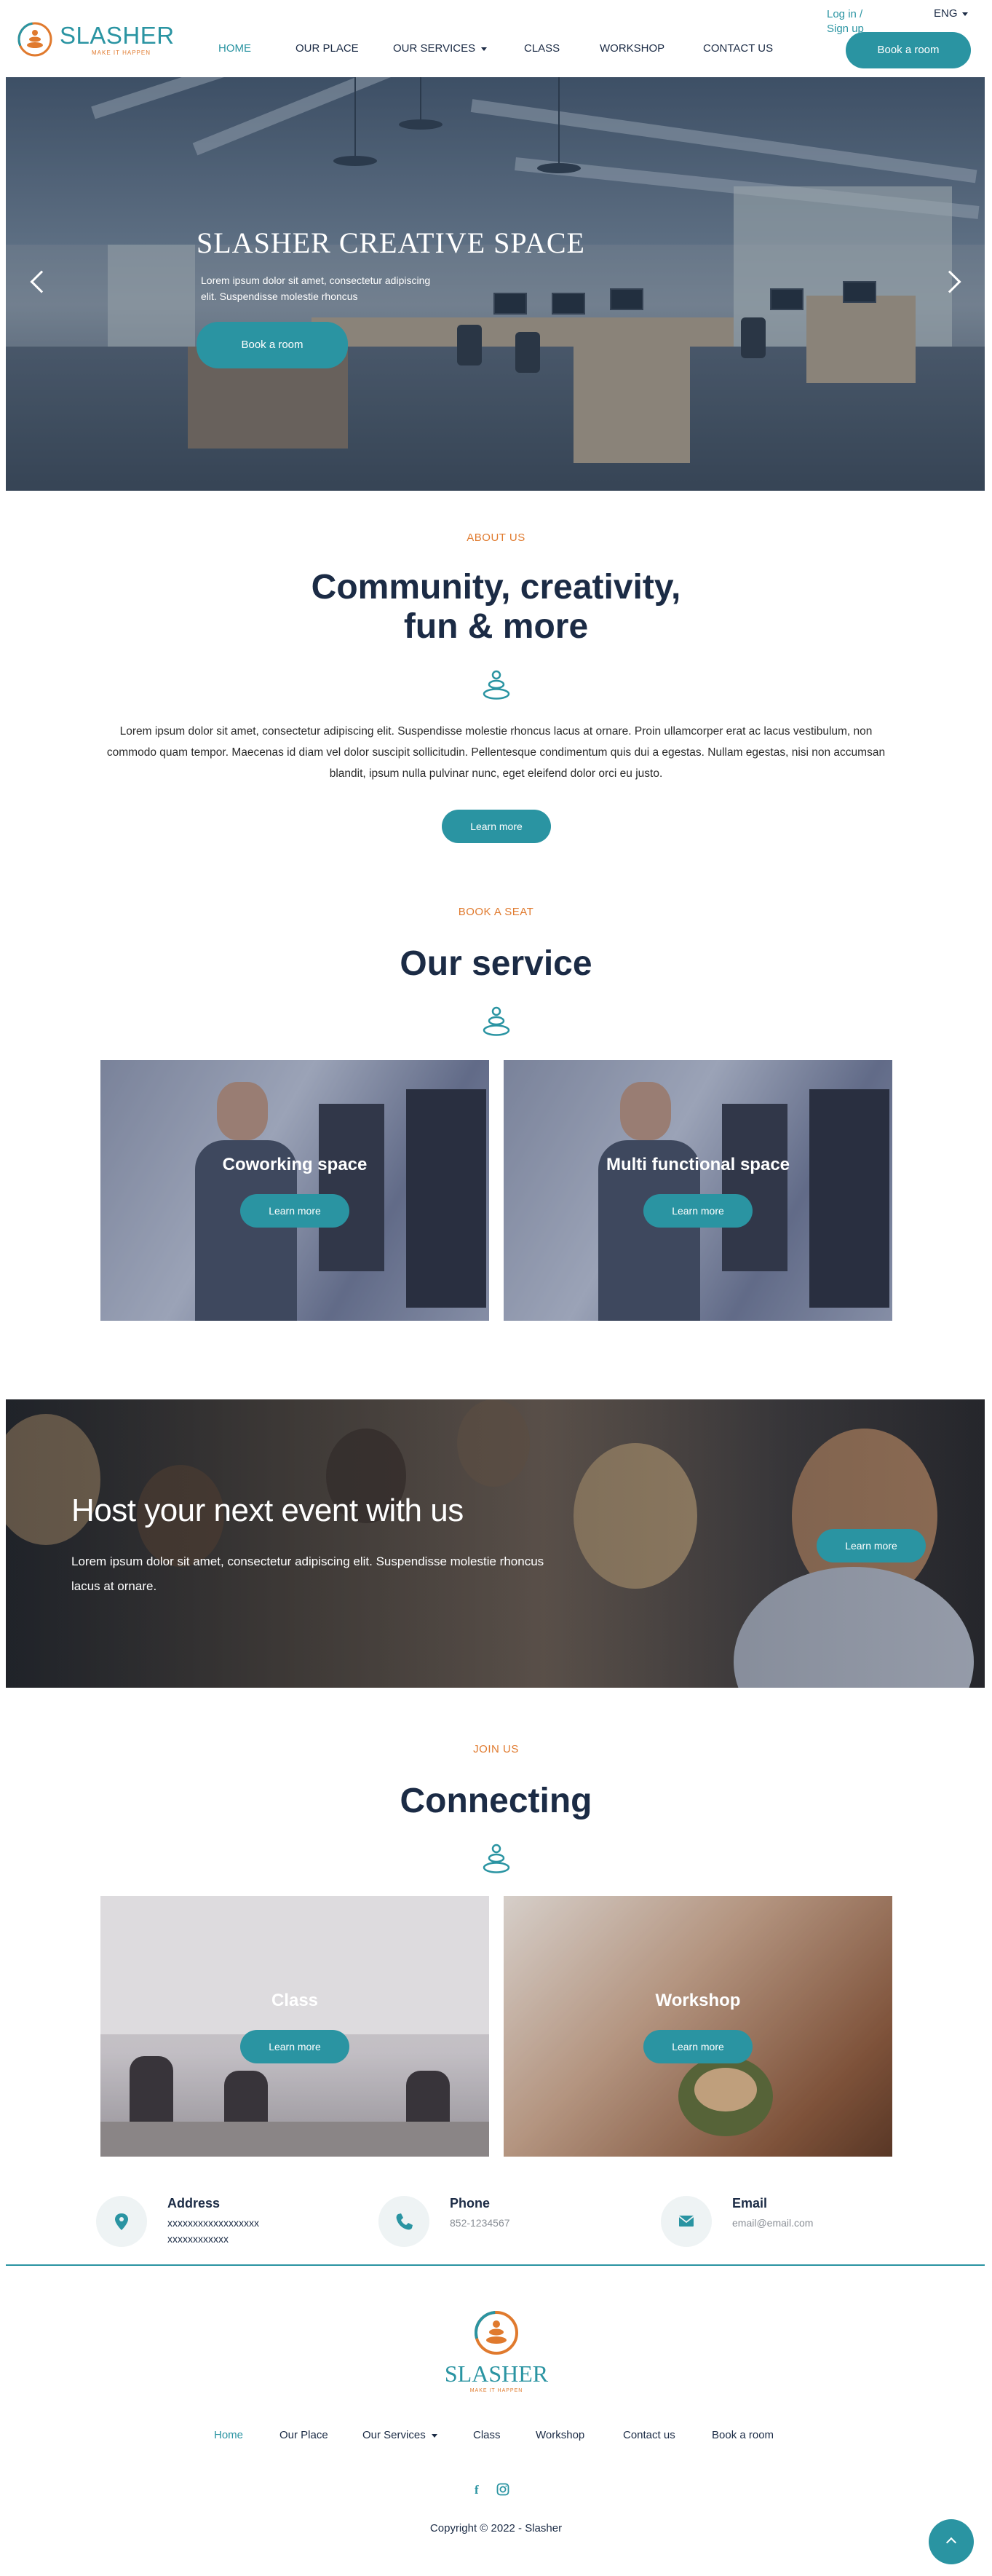  What do you see at coordinates (304, 2435) in the screenshot?
I see `footer-nav-our-place: Our Place` at bounding box center [304, 2435].